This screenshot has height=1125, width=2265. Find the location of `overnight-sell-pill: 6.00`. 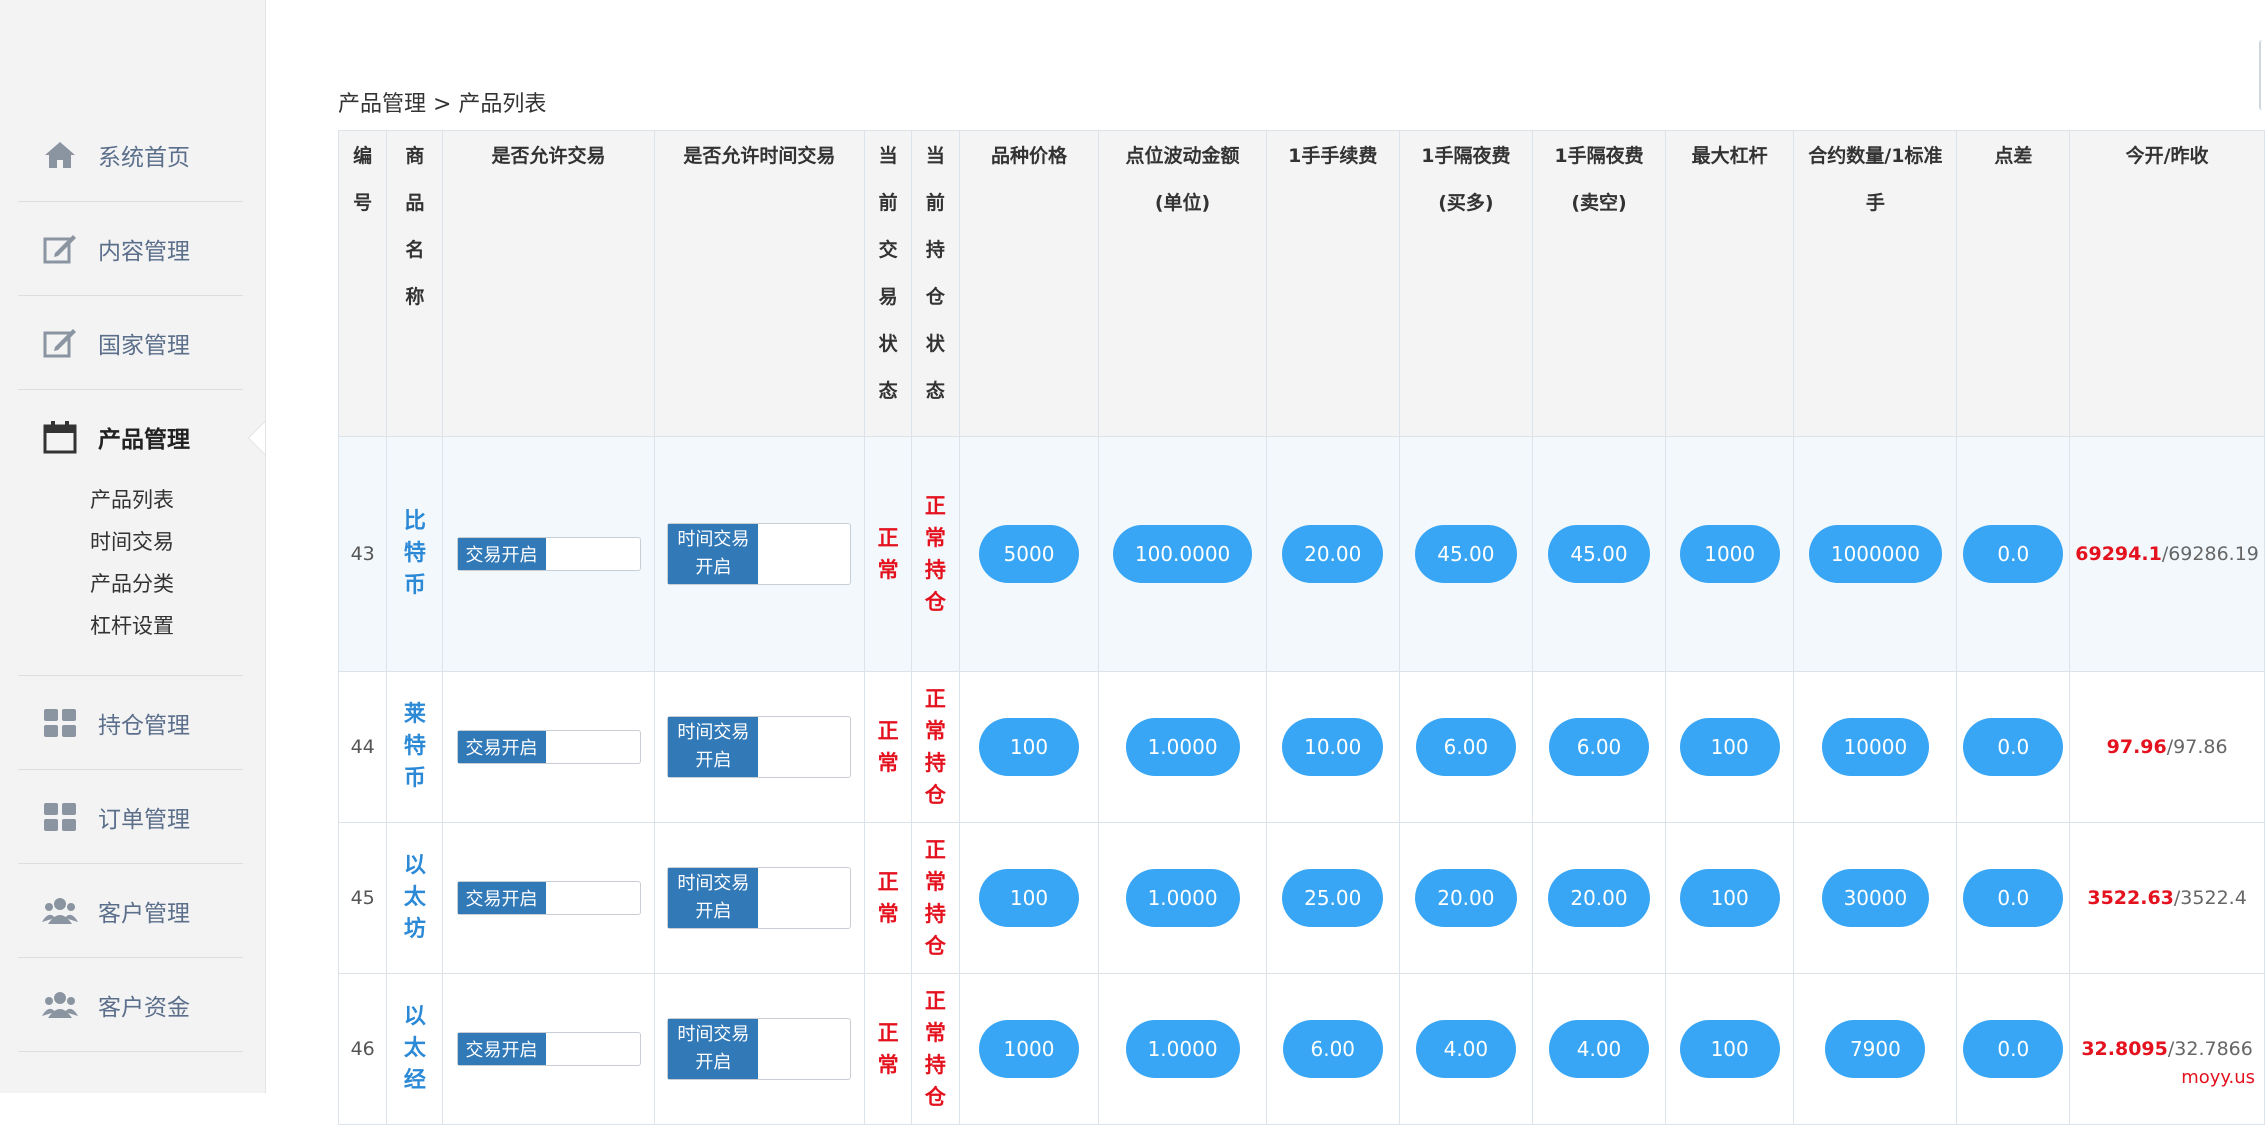

overnight-sell-pill: 6.00 is located at coordinates (1599, 747).